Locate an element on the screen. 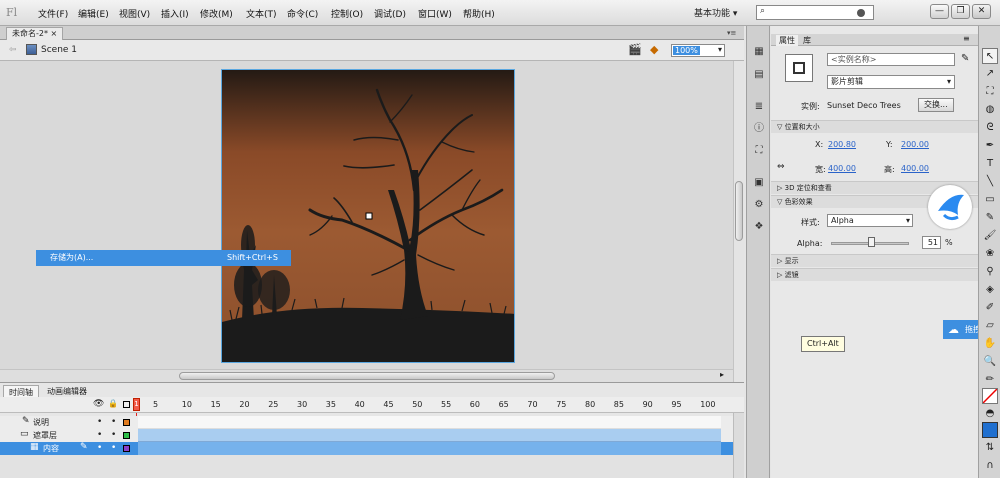 This screenshot has width=1000, height=478. 3d-rotation-icon: ◍ is located at coordinates (990, 110).